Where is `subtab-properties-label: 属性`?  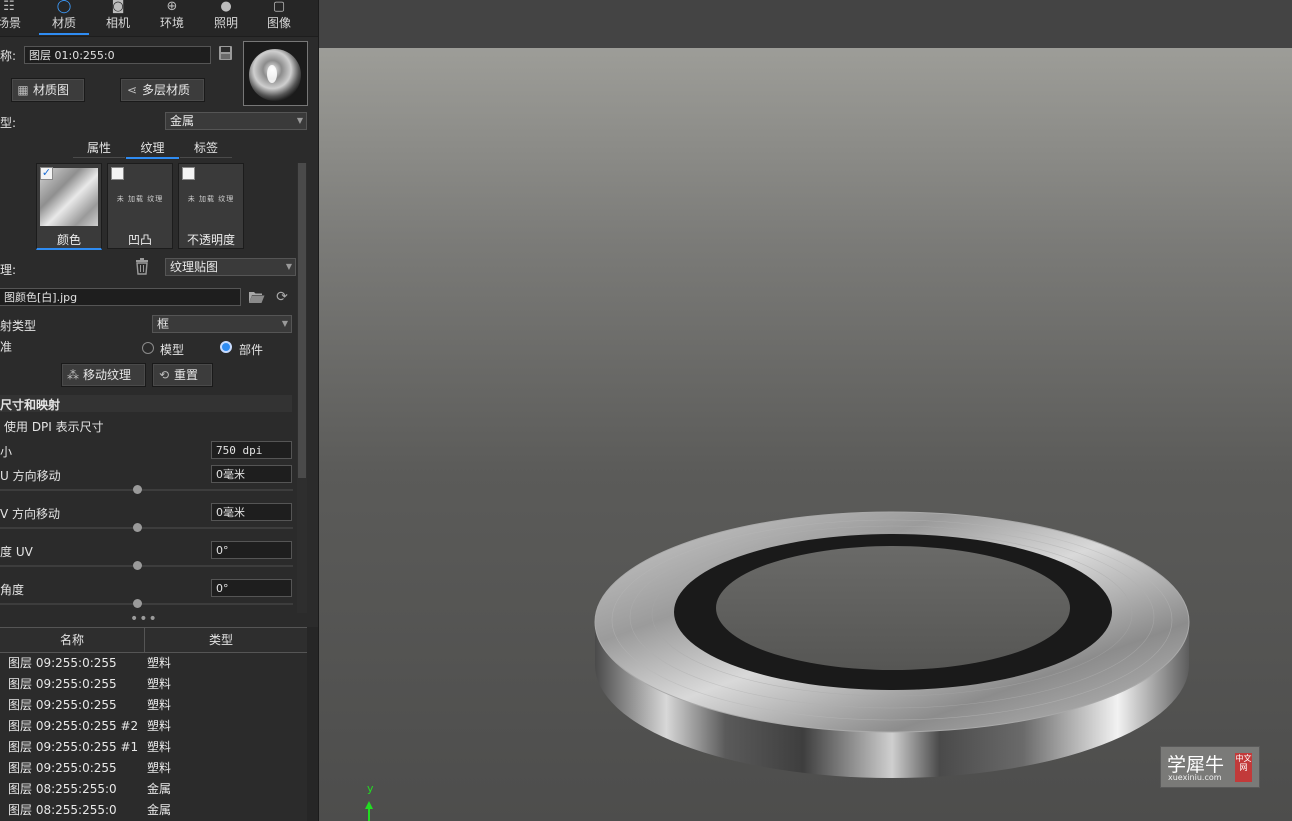
subtab-properties-label: 属性 is located at coordinates (98, 148).